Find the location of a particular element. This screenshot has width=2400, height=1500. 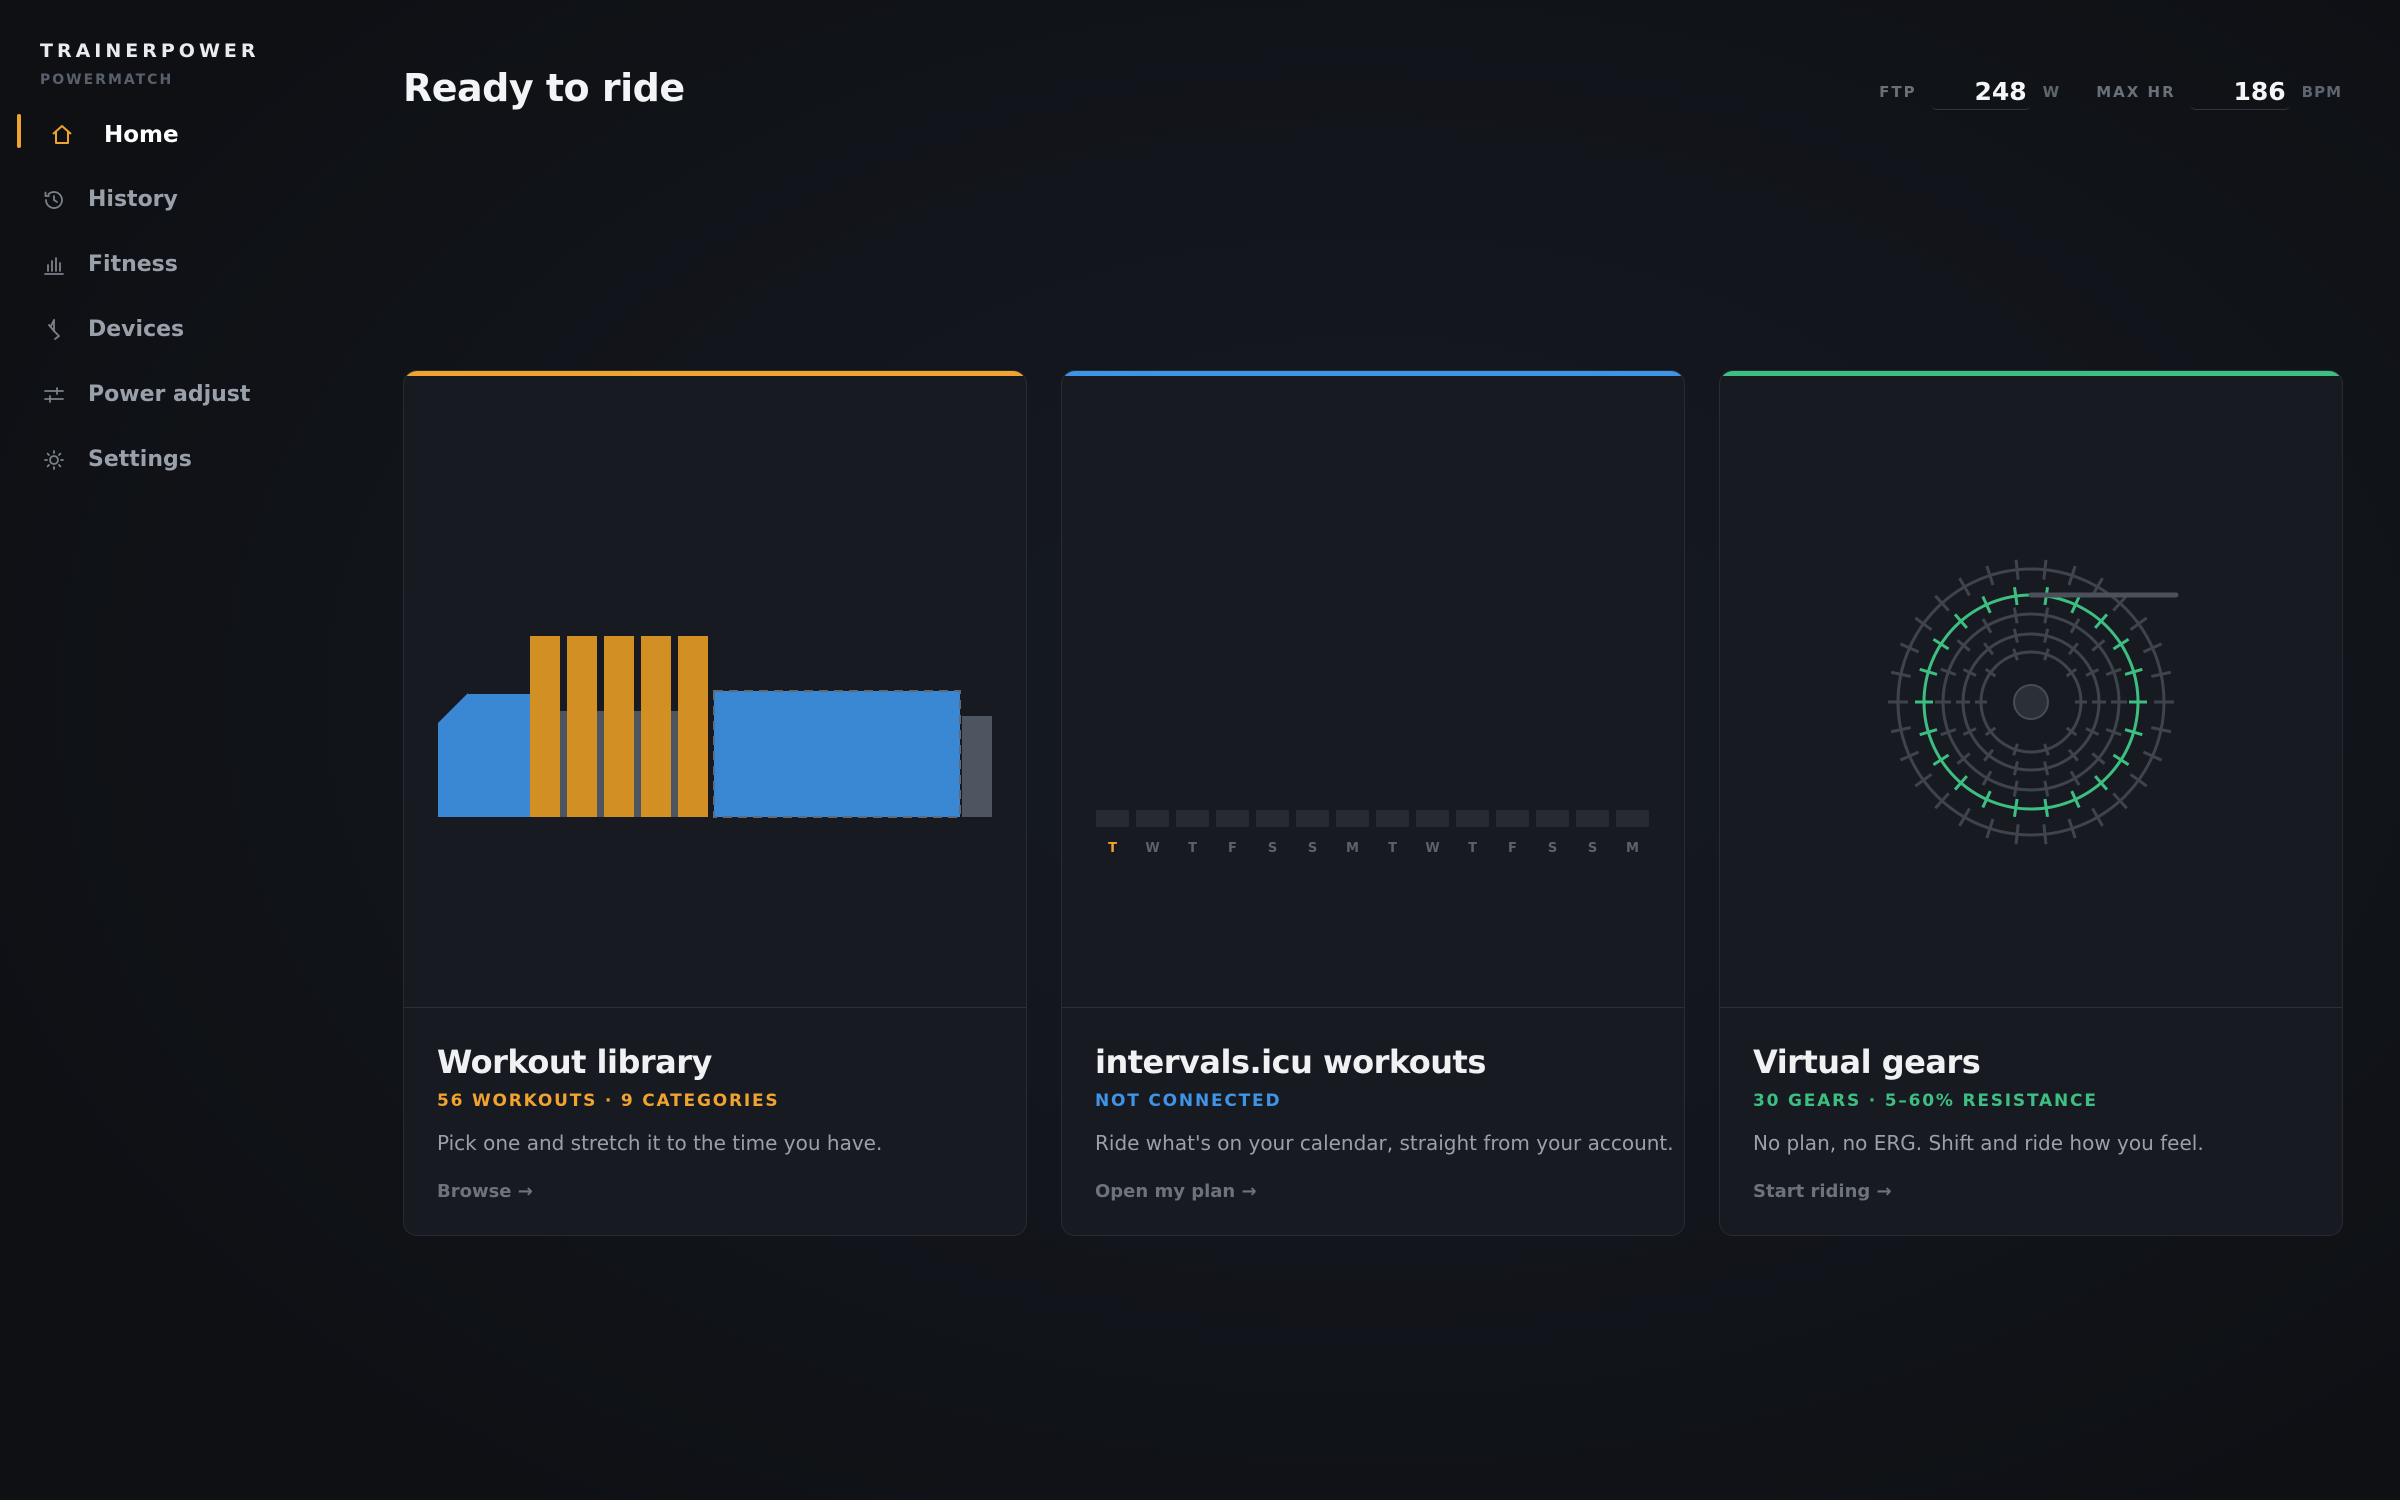

cassette-illustration is located at coordinates (2031, 692).